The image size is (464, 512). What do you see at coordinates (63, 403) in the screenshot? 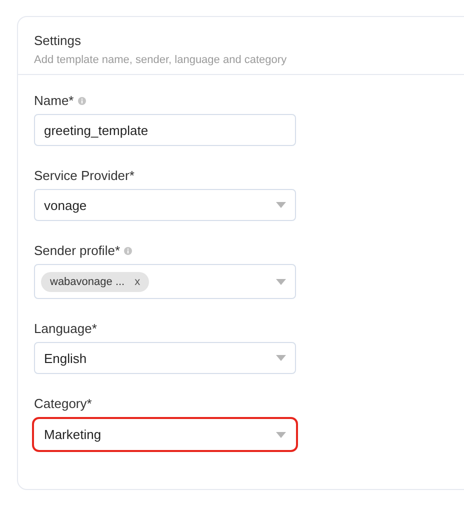
I see `field-label: Category*` at bounding box center [63, 403].